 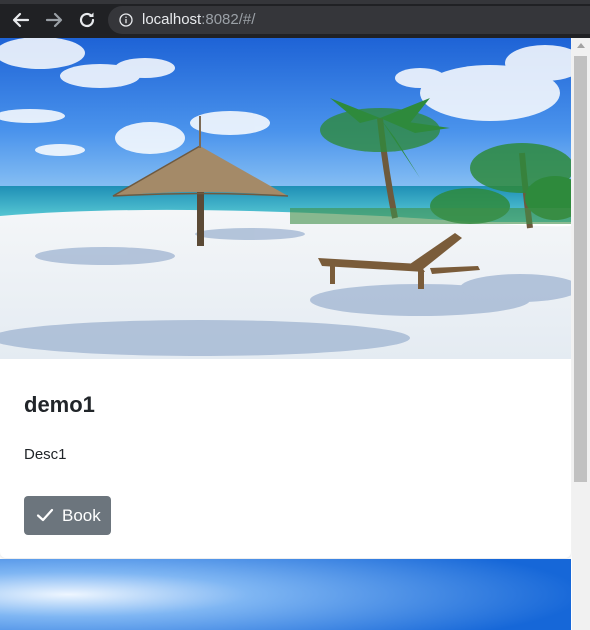 I want to click on next-card-image, so click(x=285, y=594).